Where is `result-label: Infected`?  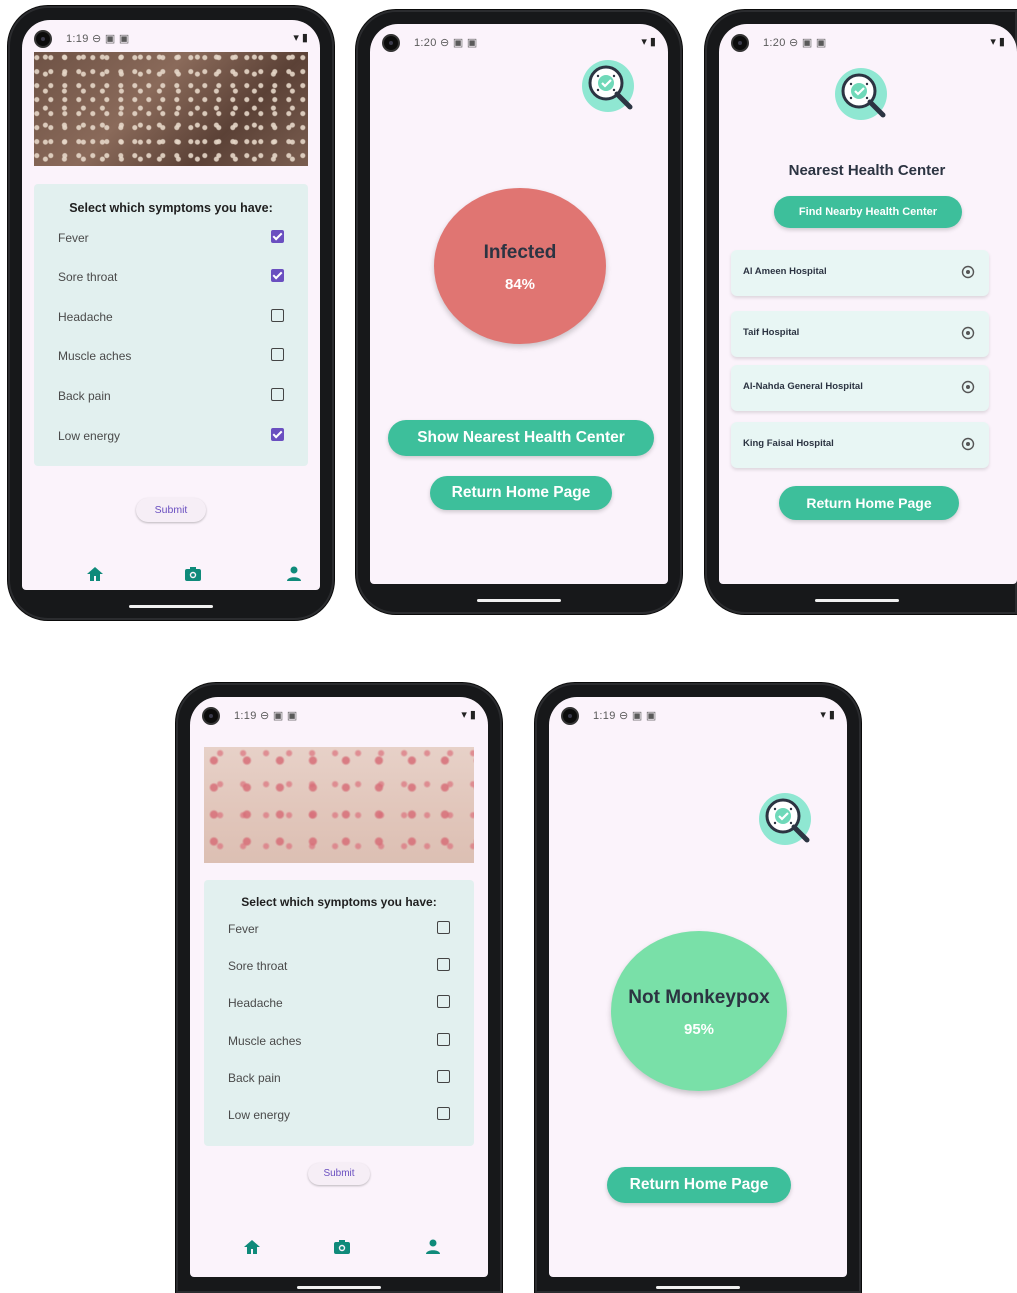 result-label: Infected is located at coordinates (520, 252).